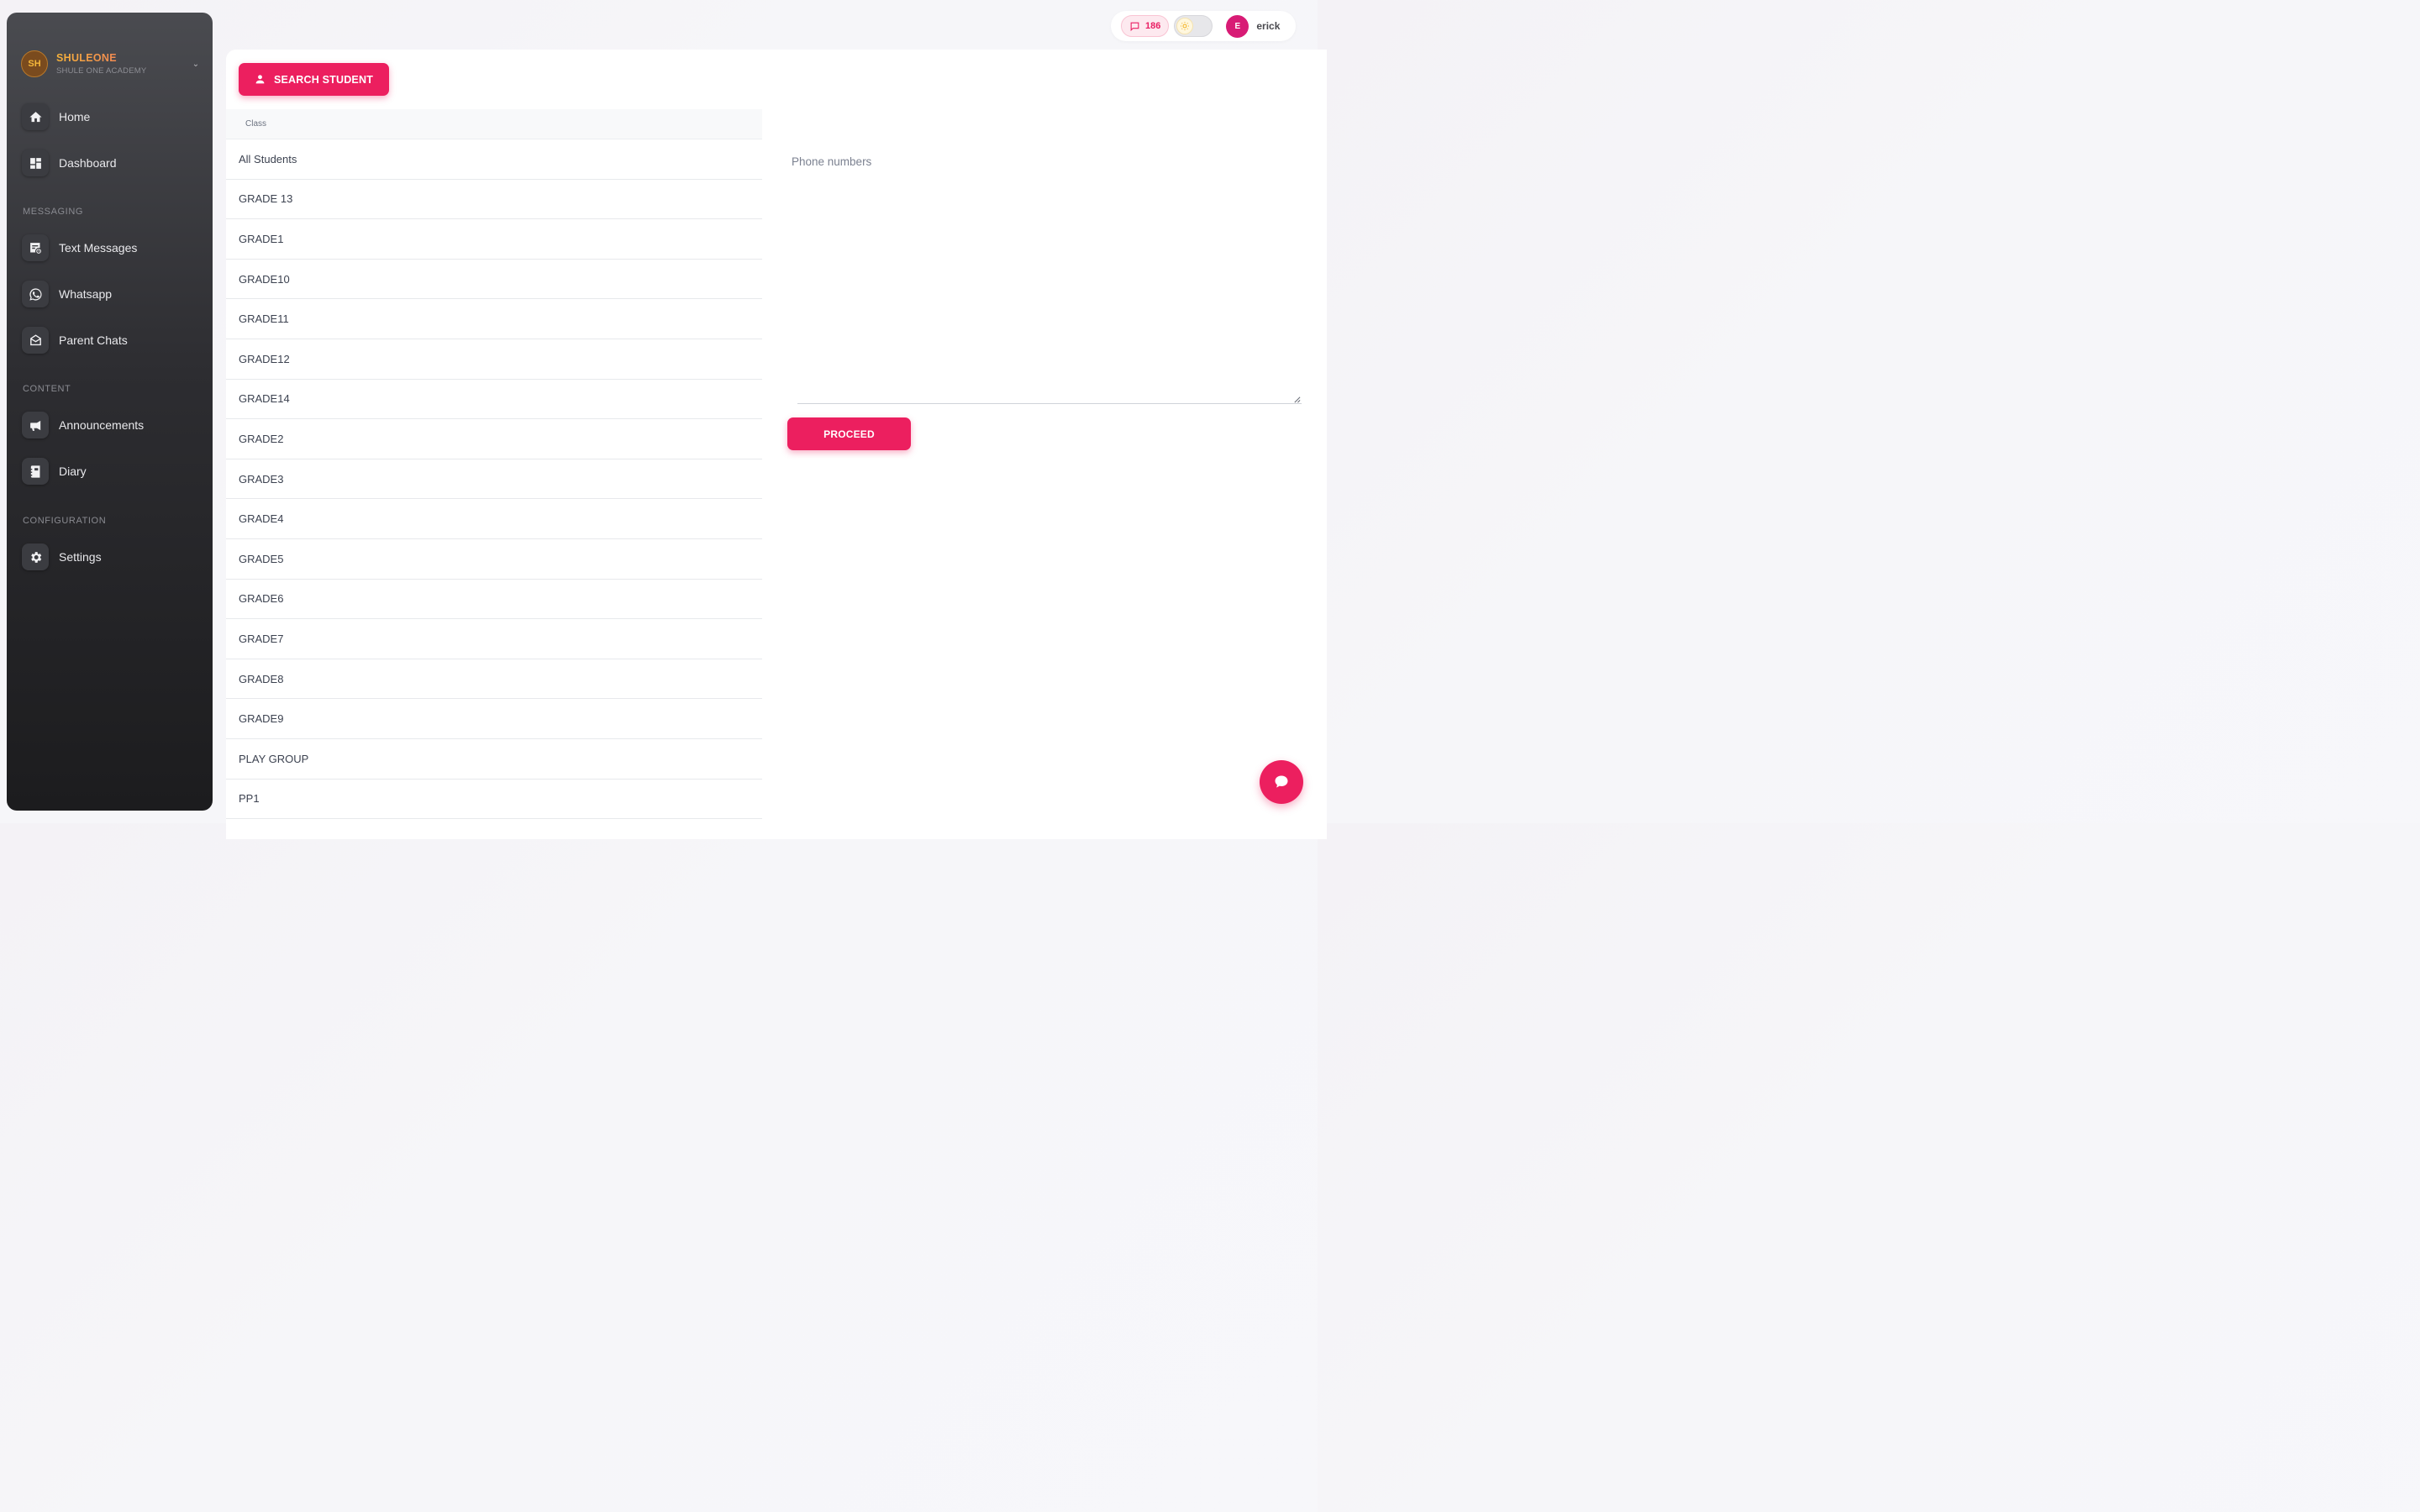 Image resolution: width=2420 pixels, height=1512 pixels. What do you see at coordinates (494, 639) in the screenshot?
I see `table-row: GRADE7` at bounding box center [494, 639].